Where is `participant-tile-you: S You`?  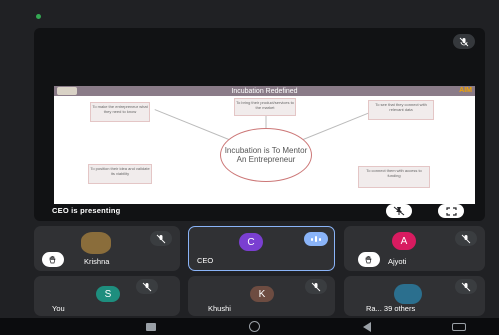
participant-tile-you: S You is located at coordinates (107, 296).